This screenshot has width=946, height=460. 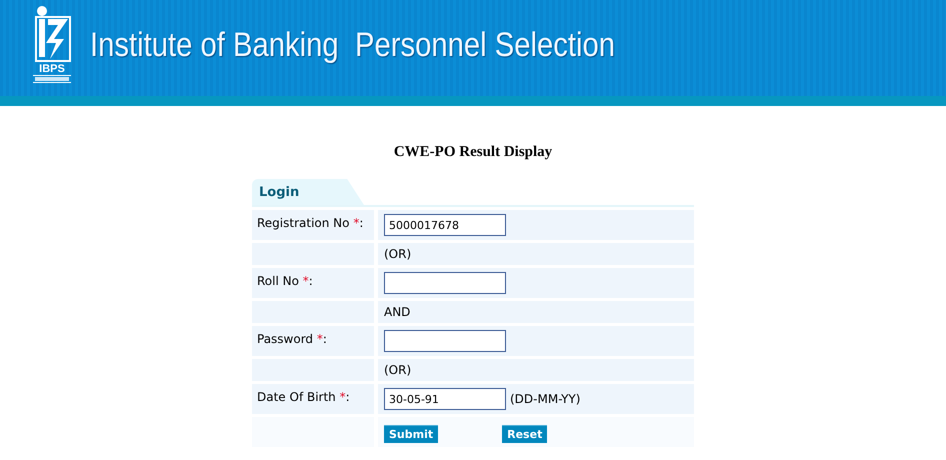 What do you see at coordinates (313, 283) in the screenshot?
I see `field-label: Roll No *:` at bounding box center [313, 283].